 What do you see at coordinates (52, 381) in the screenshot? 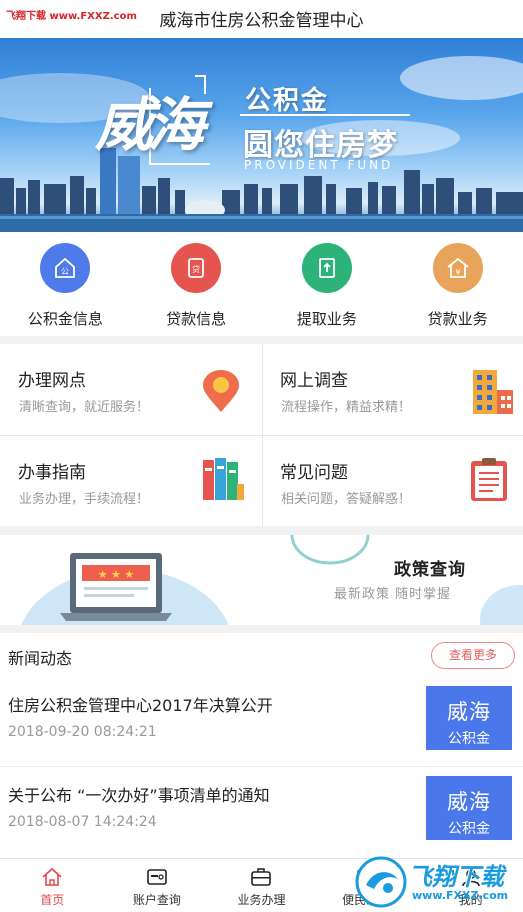
I see `service-title: 办理网点` at bounding box center [52, 381].